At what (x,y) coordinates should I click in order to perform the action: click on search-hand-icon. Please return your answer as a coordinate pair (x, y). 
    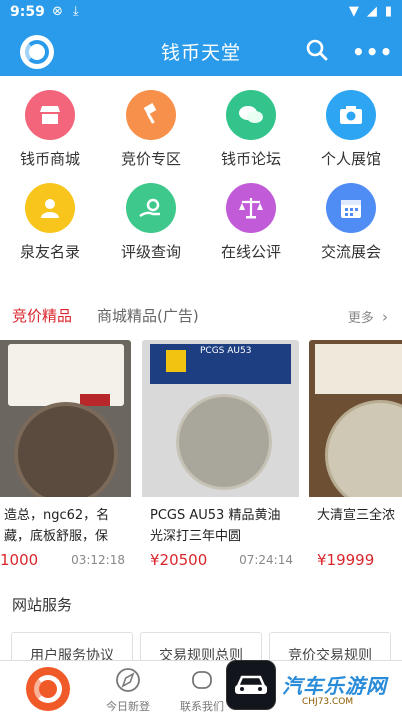
    Looking at the image, I should click on (151, 208).